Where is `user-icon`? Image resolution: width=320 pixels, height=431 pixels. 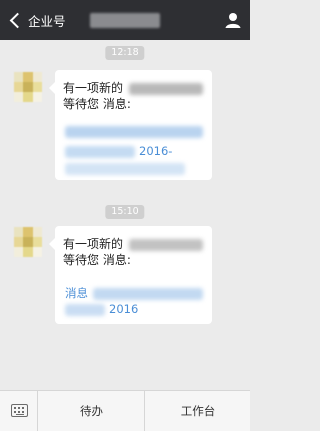
user-icon is located at coordinates (233, 20).